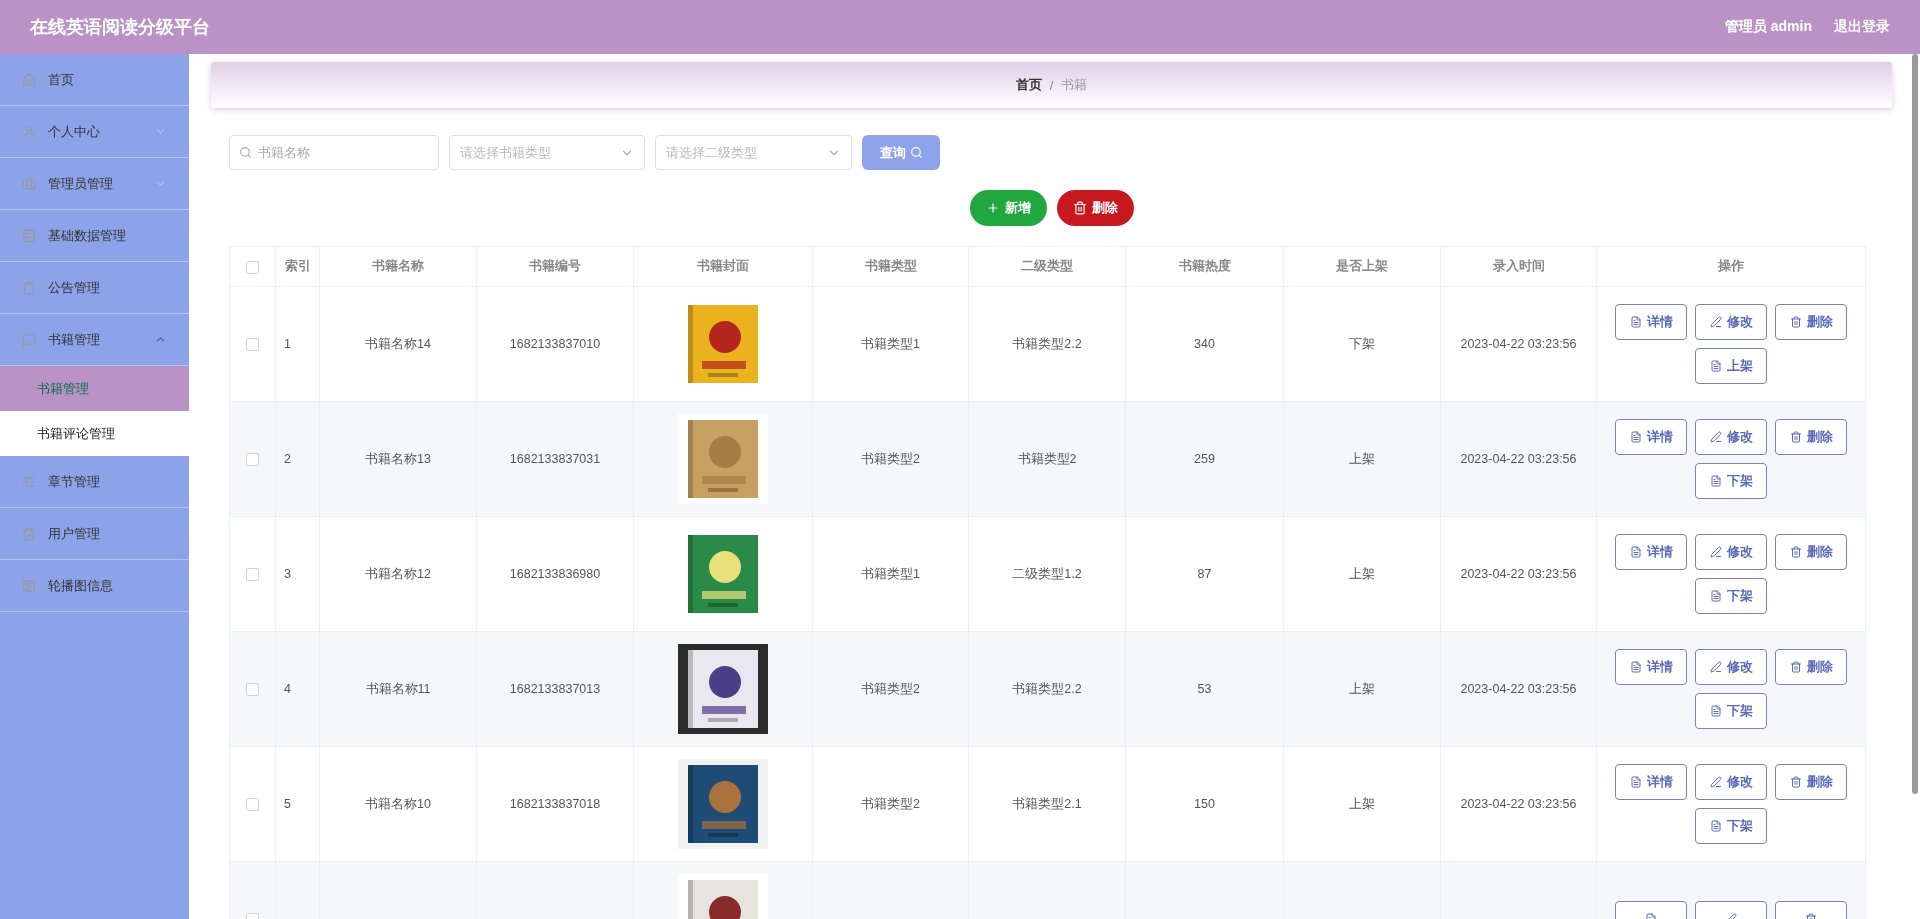 This screenshot has height=919, width=1920. What do you see at coordinates (1074, 85) in the screenshot?
I see `breadcrumb-item: 书籍` at bounding box center [1074, 85].